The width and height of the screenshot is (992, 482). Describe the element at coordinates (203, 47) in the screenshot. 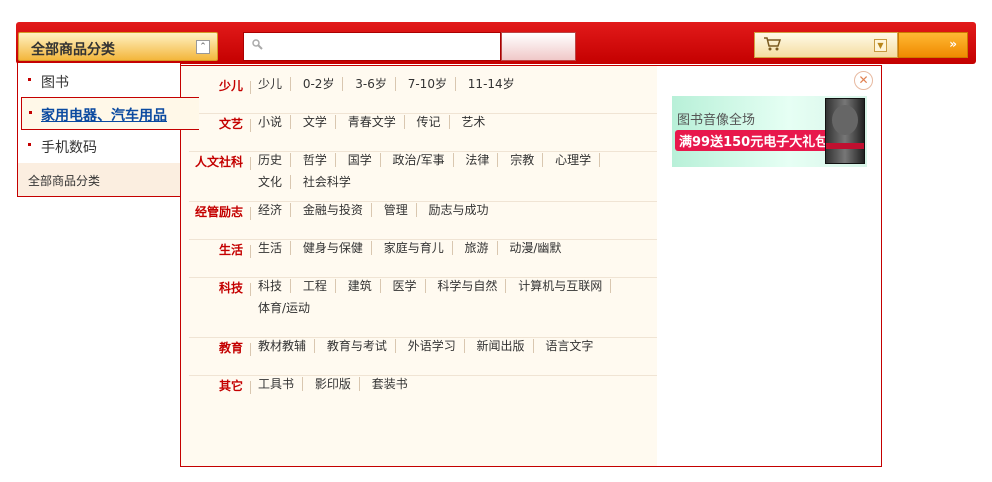

I see `double-chevron-up-icon: ⌃` at that location.